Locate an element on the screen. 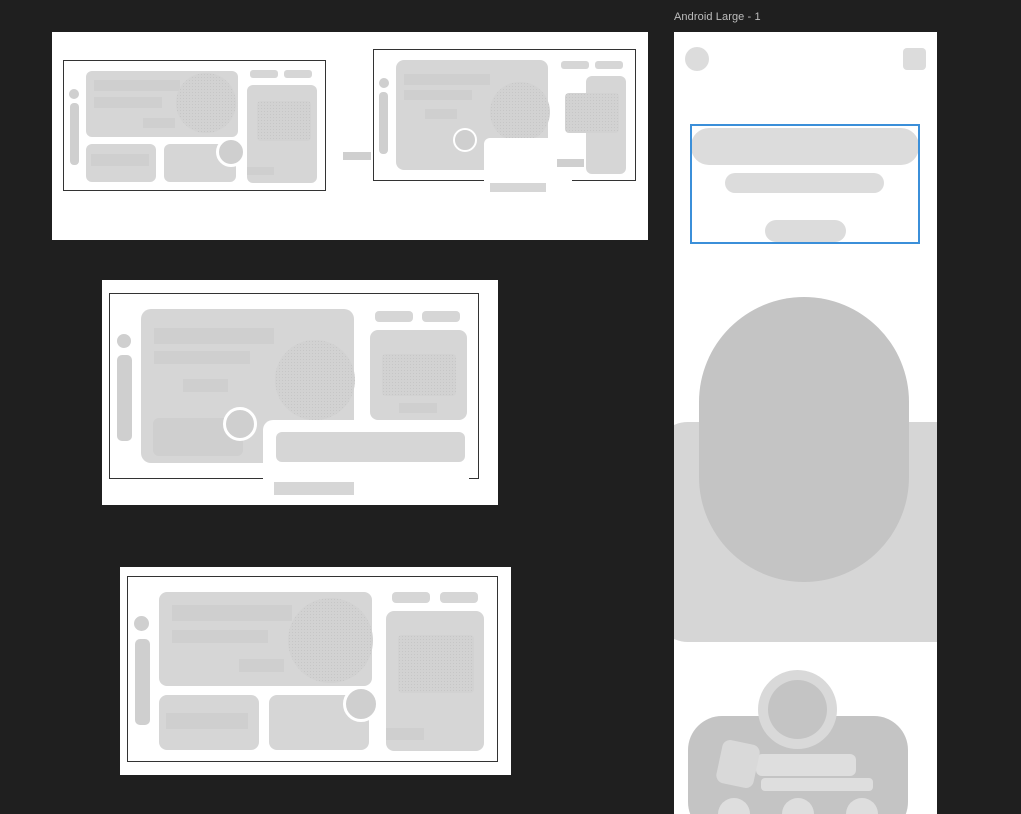  wireframe-screen-d is located at coordinates (312, 669).